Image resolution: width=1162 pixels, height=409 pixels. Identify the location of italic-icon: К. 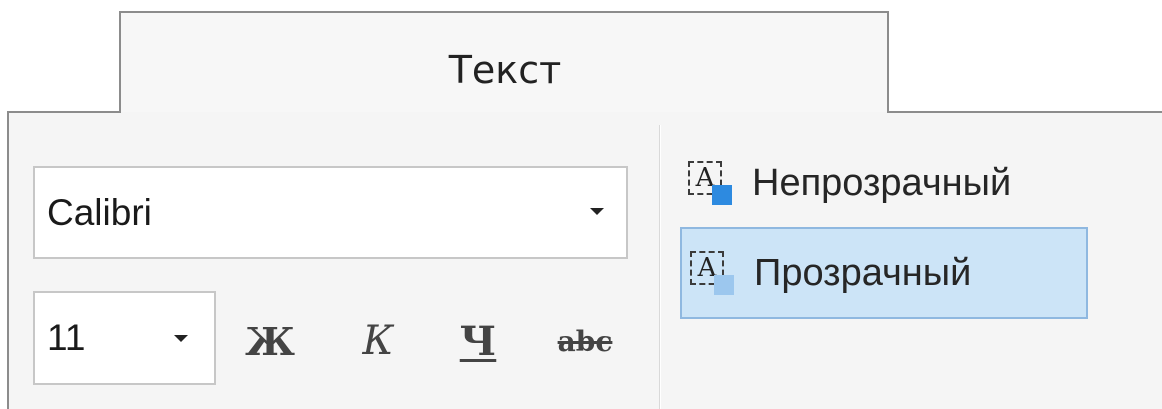
(378, 341).